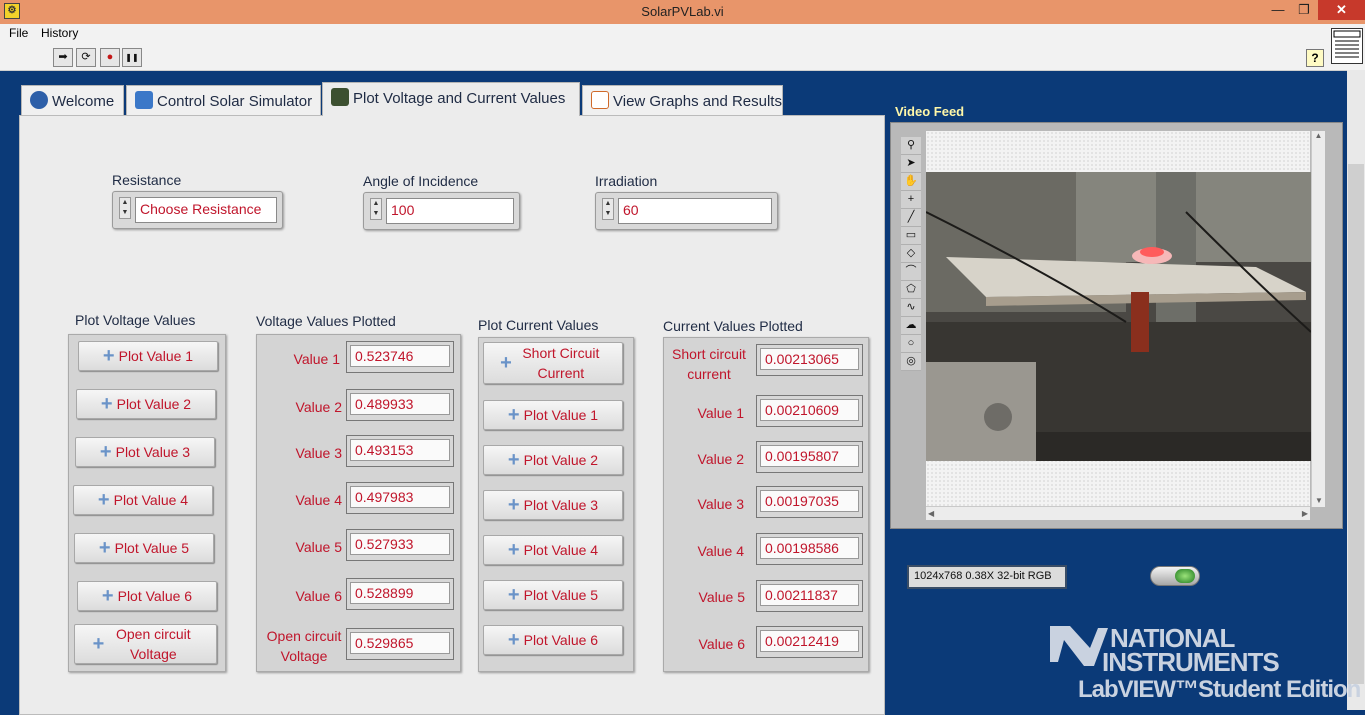 This screenshot has height=715, width=1365. What do you see at coordinates (561, 640) in the screenshot?
I see `button-label: Plot Value 6` at bounding box center [561, 640].